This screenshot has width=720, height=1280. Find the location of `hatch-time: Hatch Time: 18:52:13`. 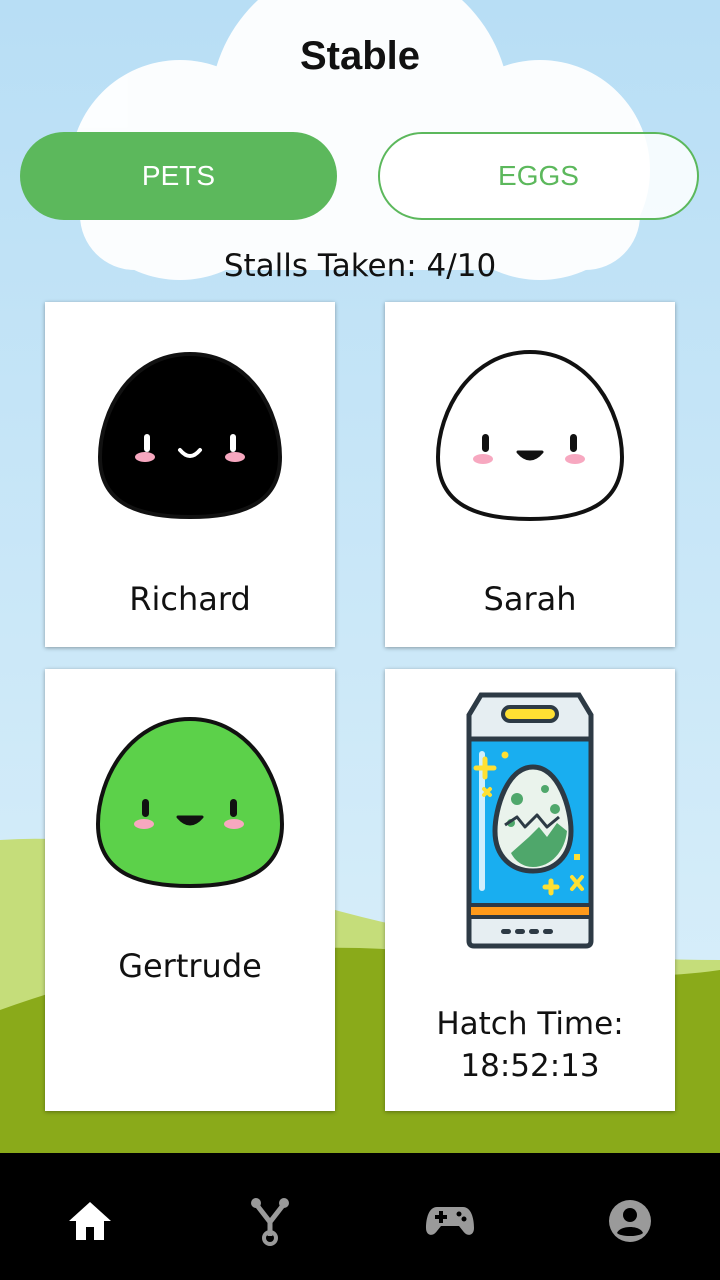

hatch-time: Hatch Time: 18:52:13 is located at coordinates (530, 1045).